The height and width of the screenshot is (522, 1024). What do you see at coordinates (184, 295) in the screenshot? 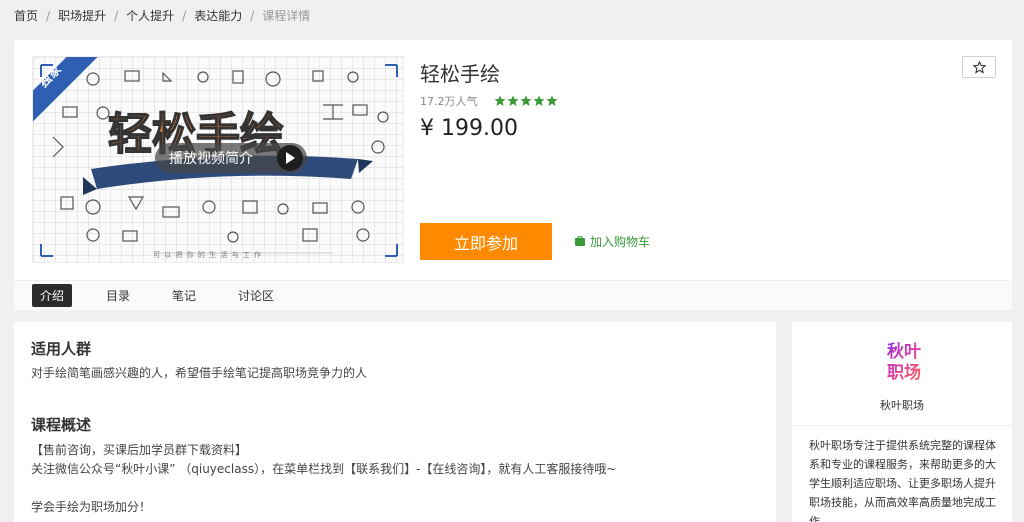
I see `tab-notes: 笔记` at bounding box center [184, 295].